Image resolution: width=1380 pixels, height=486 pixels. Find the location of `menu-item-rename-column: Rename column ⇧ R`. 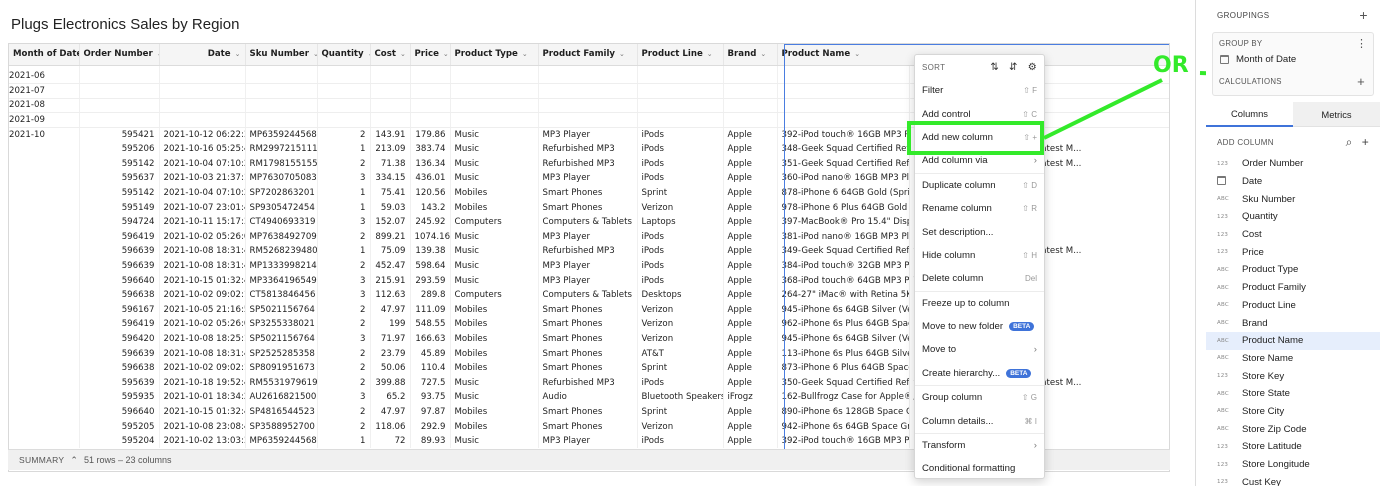

menu-item-rename-column: Rename column ⇧ R is located at coordinates (979, 208).